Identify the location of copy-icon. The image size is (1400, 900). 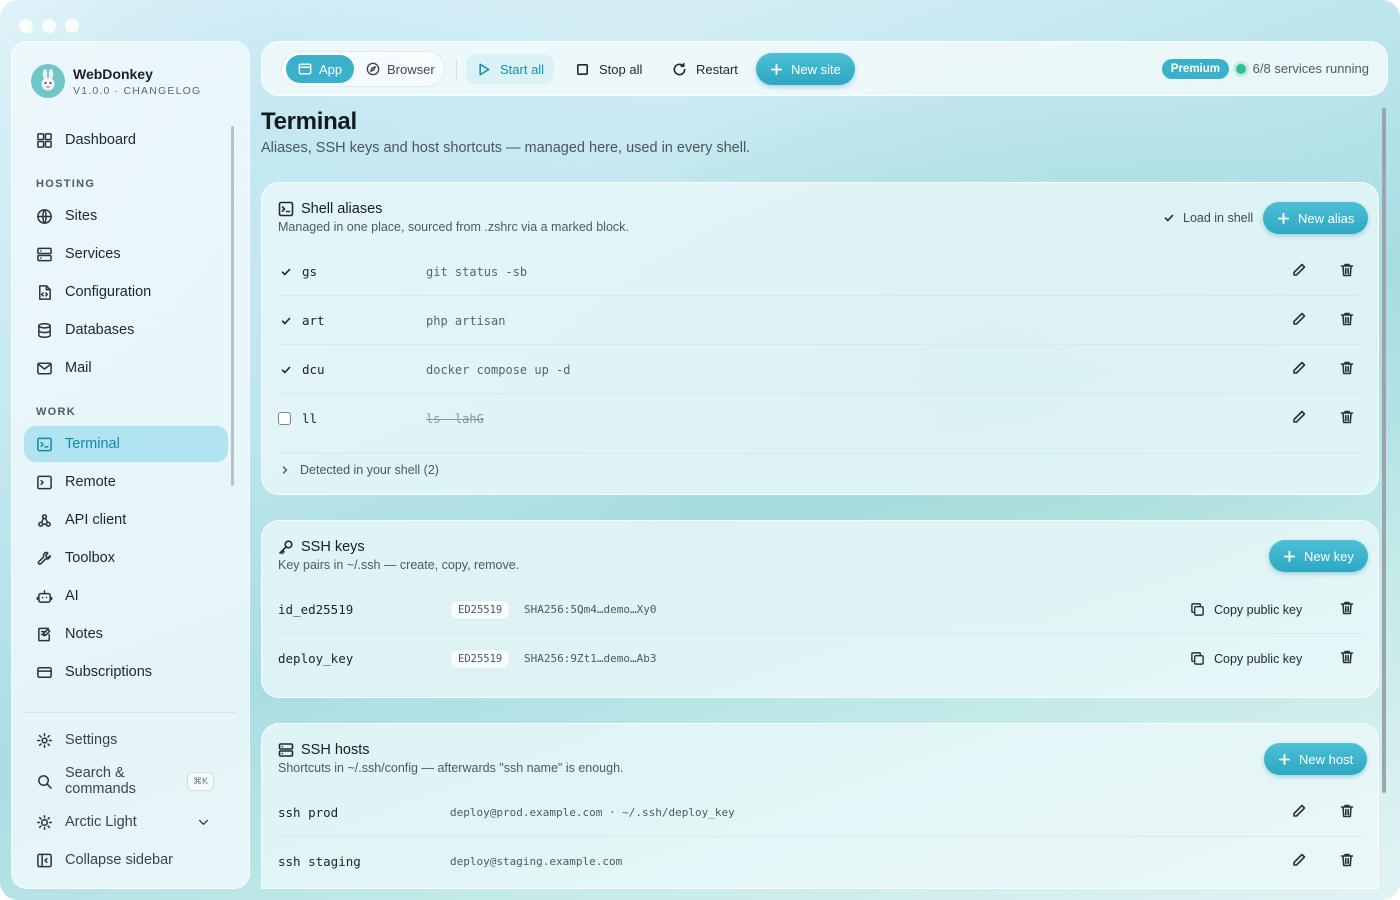
(1197, 658).